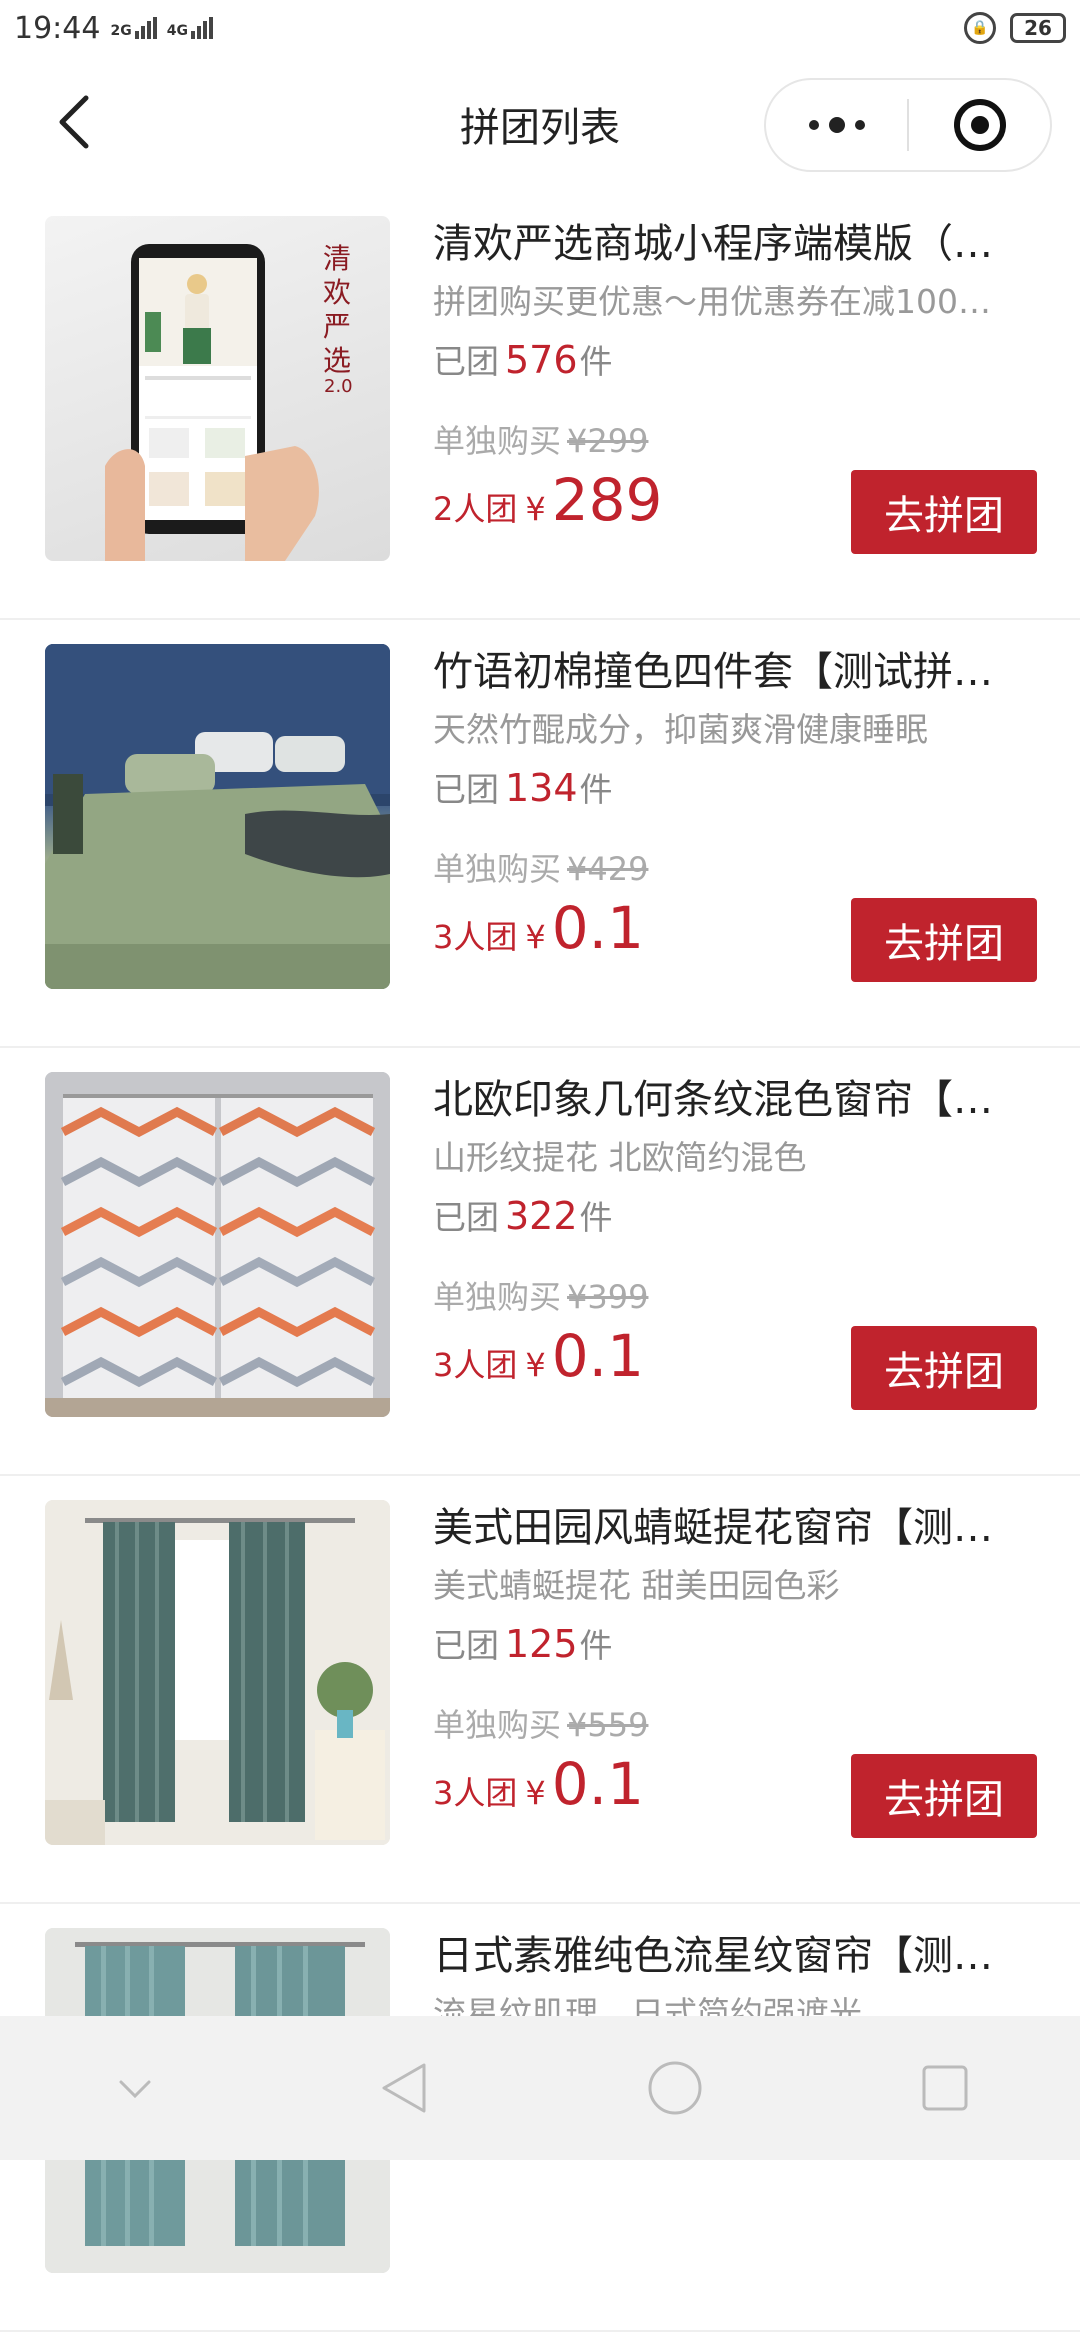  Describe the element at coordinates (1038, 28) in the screenshot. I see `battery-icon: 26` at that location.